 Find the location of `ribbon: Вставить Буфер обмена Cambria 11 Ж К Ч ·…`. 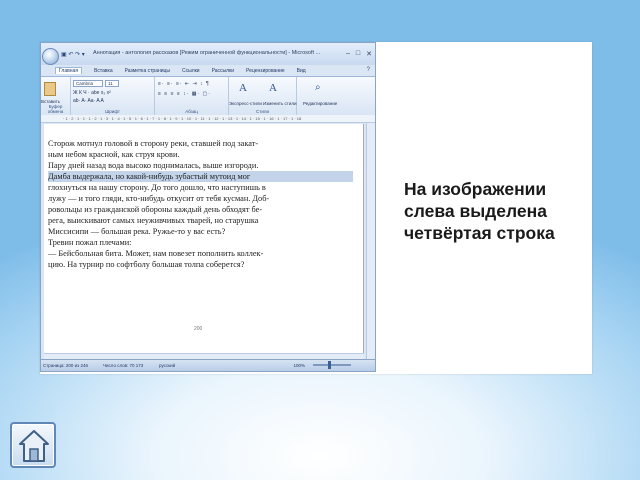

ribbon: Вставить Буфер обмена Cambria 11 Ж К Ч ·… is located at coordinates (208, 96).